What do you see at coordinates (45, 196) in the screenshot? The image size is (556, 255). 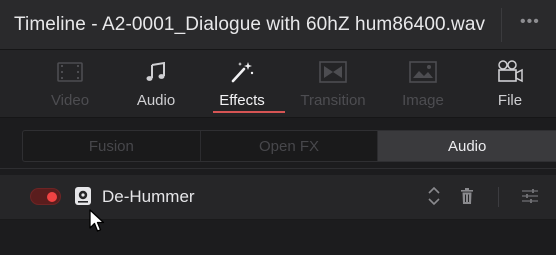 I see `effect-enable-toggle` at bounding box center [45, 196].